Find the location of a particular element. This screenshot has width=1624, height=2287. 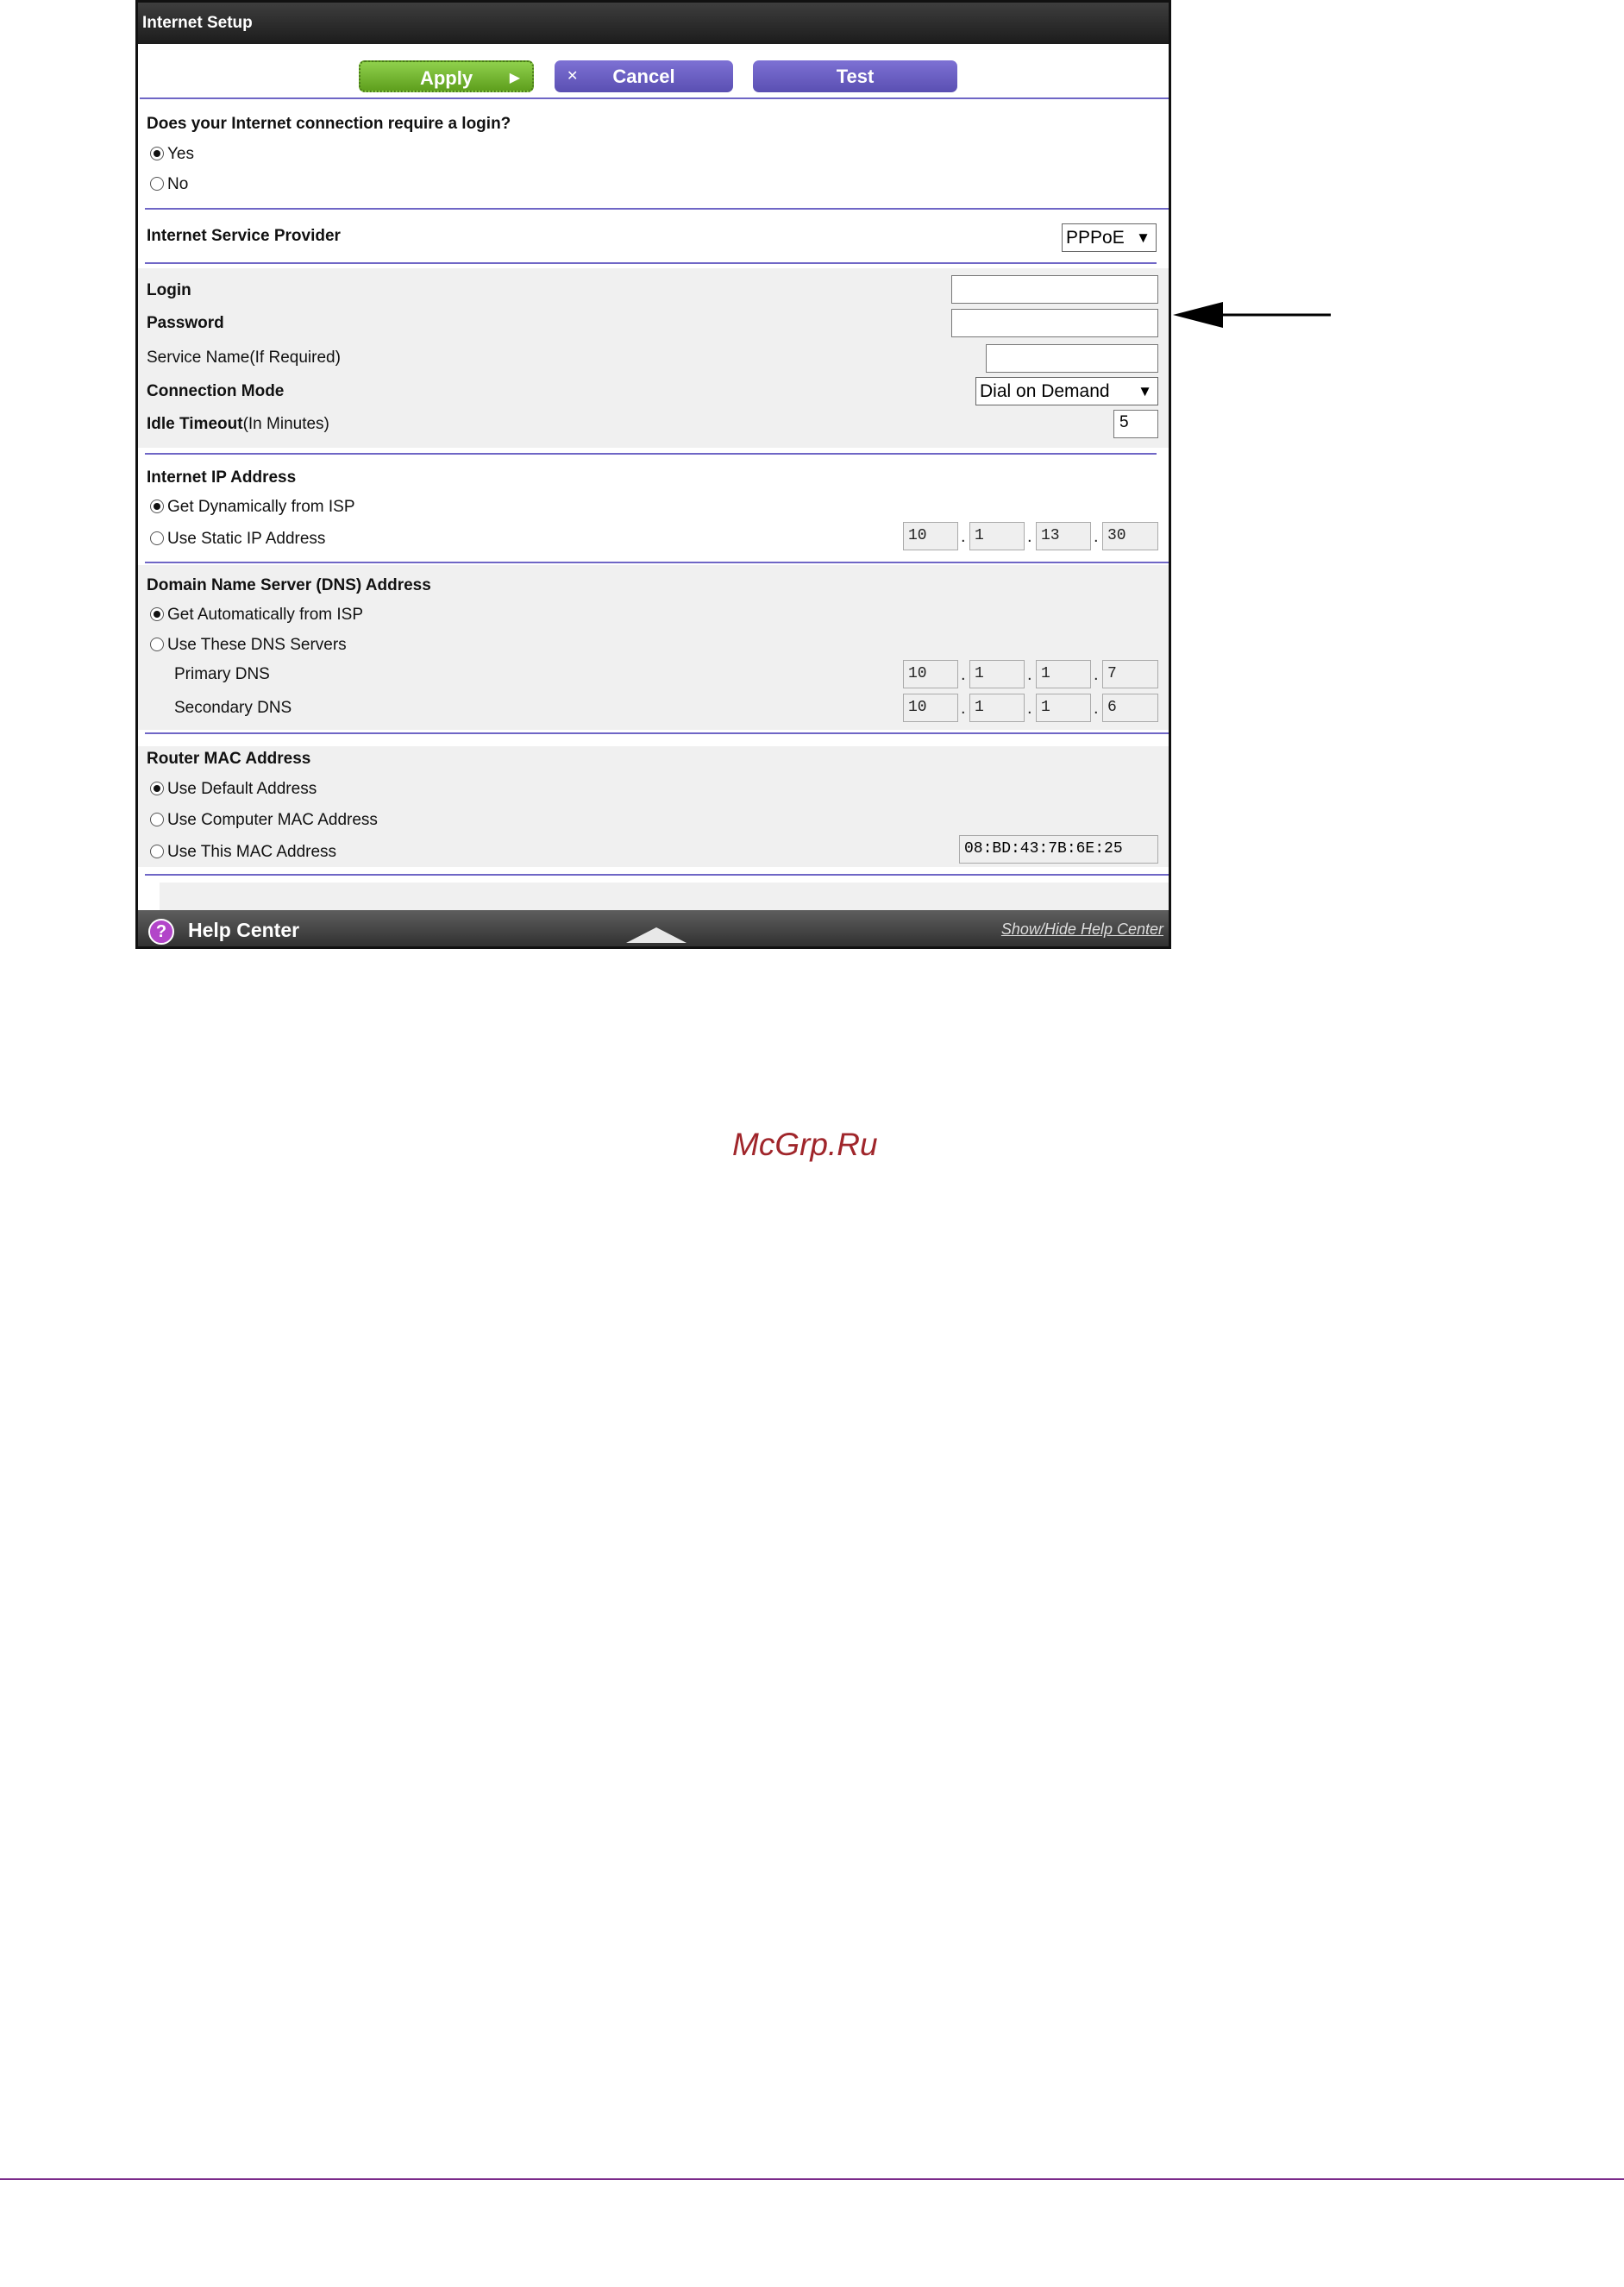

cancel-button-label: Cancel is located at coordinates (643, 76).